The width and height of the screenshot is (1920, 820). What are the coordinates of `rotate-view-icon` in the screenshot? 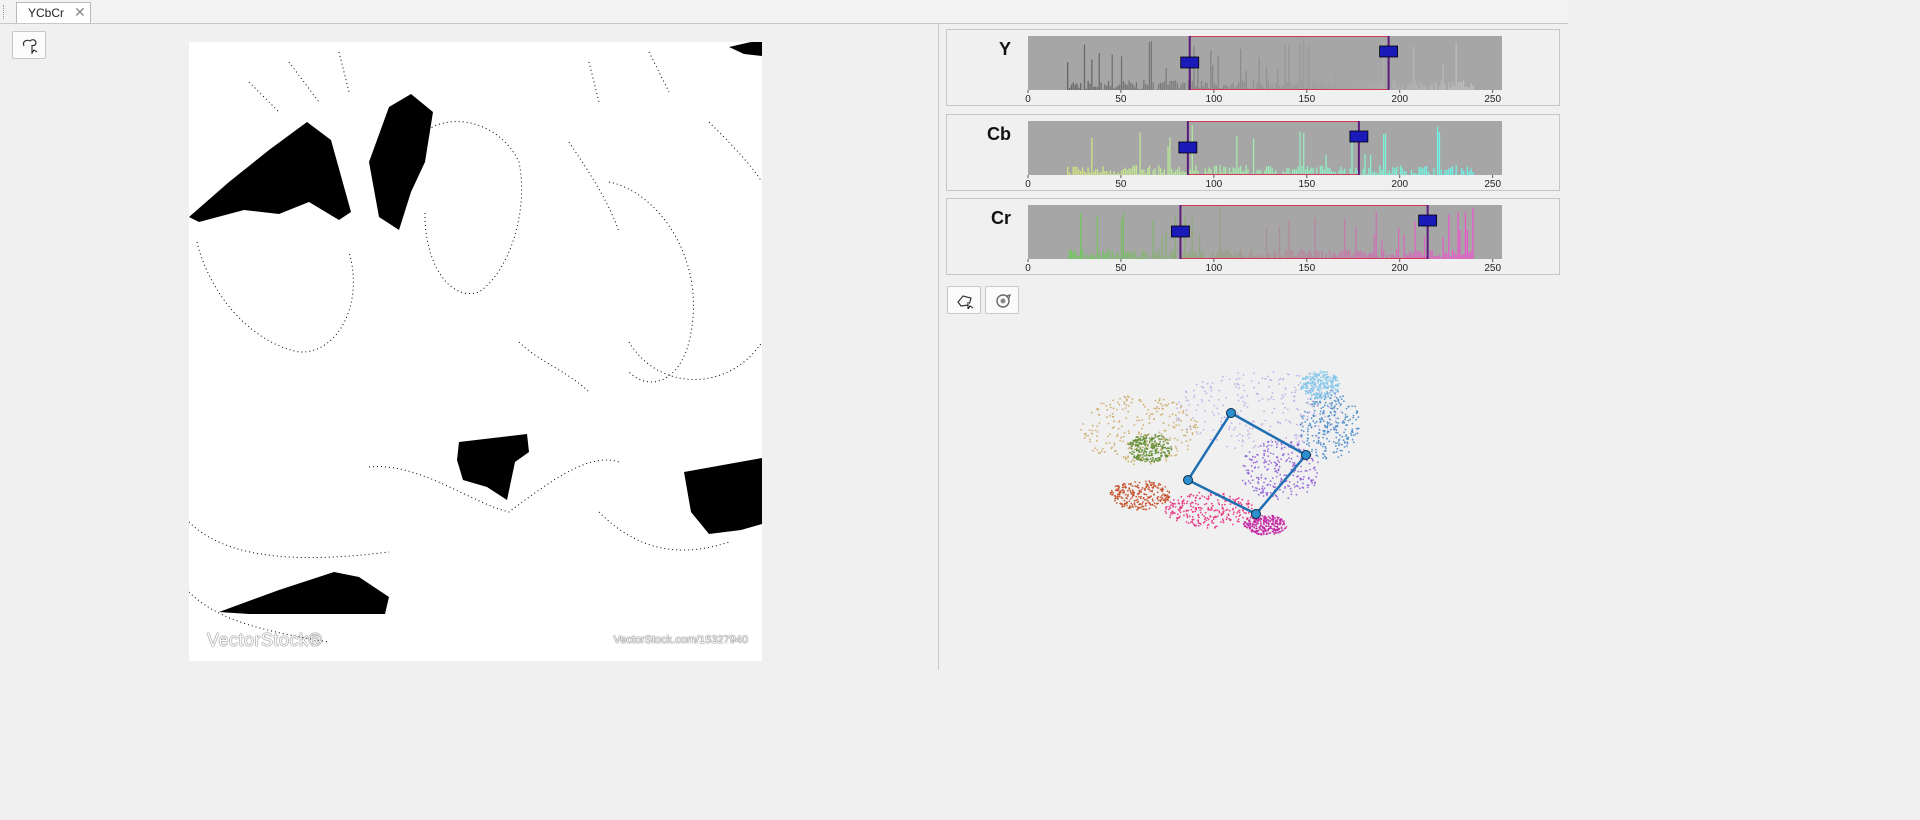 It's located at (1003, 301).